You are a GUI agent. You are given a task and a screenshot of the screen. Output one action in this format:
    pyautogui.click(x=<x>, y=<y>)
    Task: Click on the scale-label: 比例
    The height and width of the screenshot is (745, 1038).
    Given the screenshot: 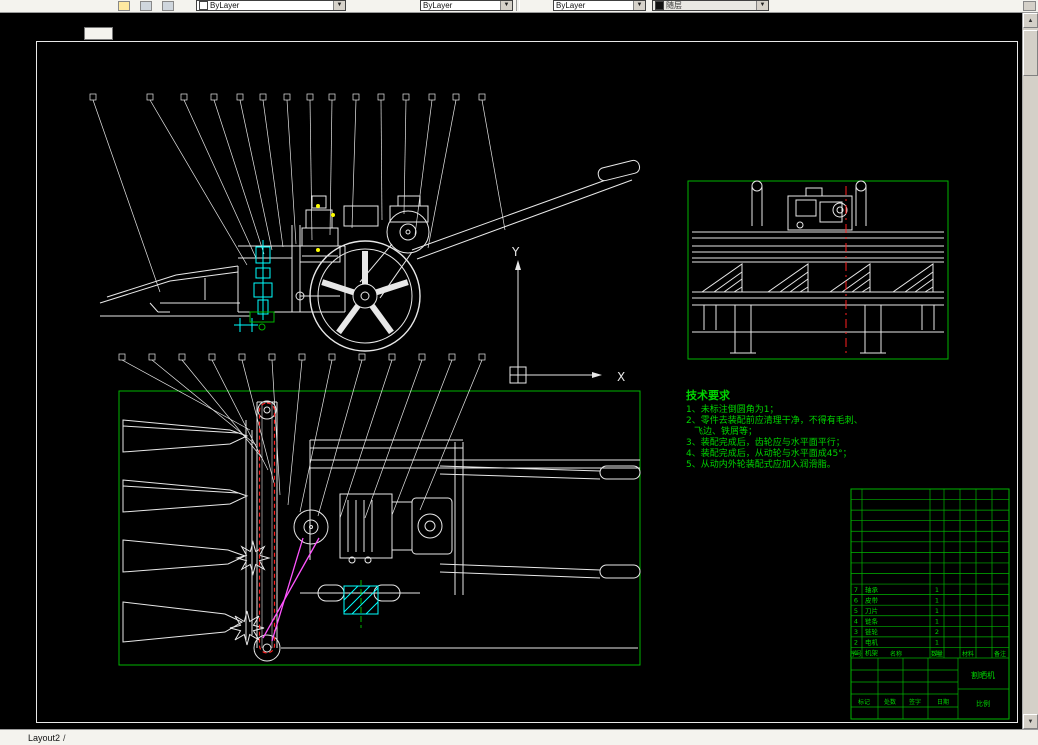 What is the action you would take?
    pyautogui.click(x=983, y=703)
    